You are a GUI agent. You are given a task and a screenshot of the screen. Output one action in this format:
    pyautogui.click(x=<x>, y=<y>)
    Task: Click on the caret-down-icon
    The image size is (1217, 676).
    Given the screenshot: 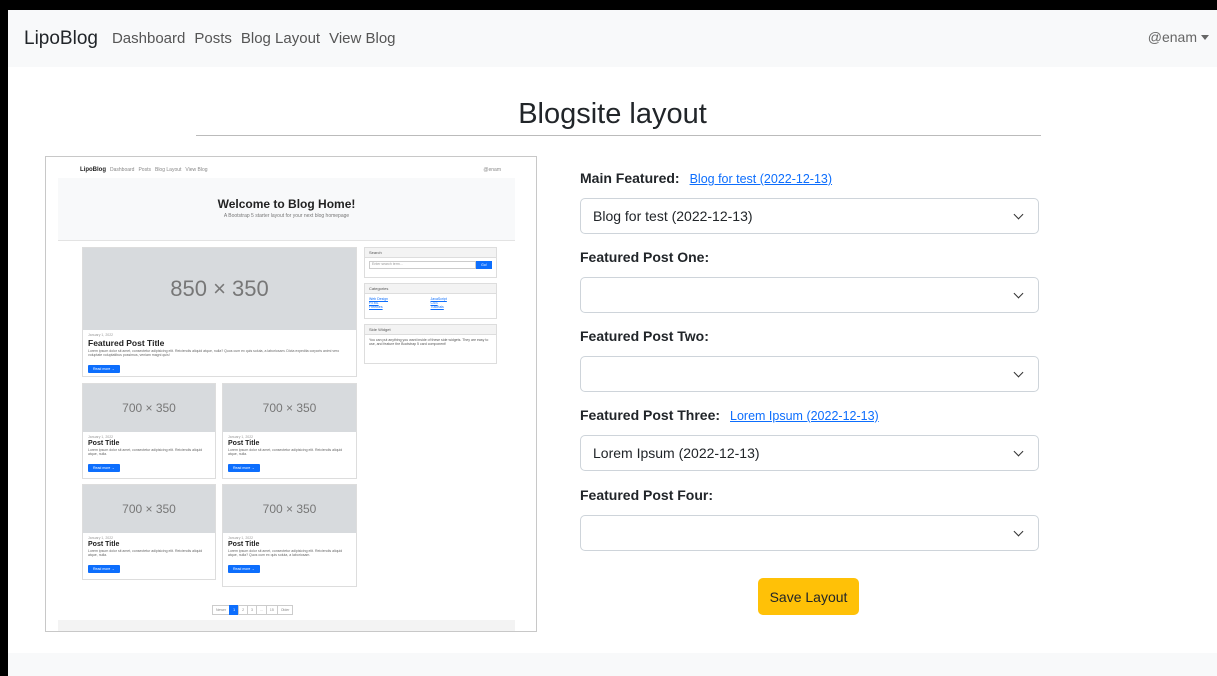 What is the action you would take?
    pyautogui.click(x=1205, y=37)
    